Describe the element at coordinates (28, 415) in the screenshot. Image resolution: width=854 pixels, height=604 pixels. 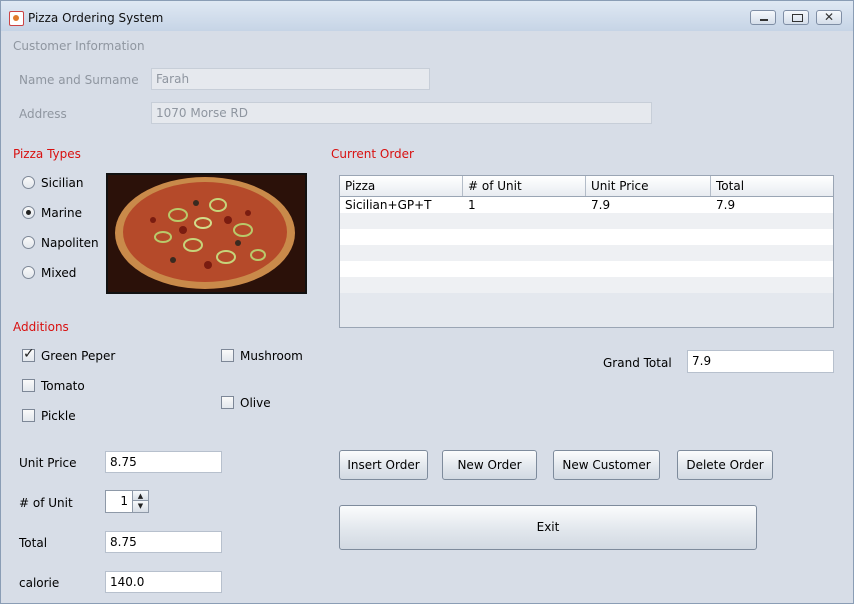
I see `checkbox-pickle` at that location.